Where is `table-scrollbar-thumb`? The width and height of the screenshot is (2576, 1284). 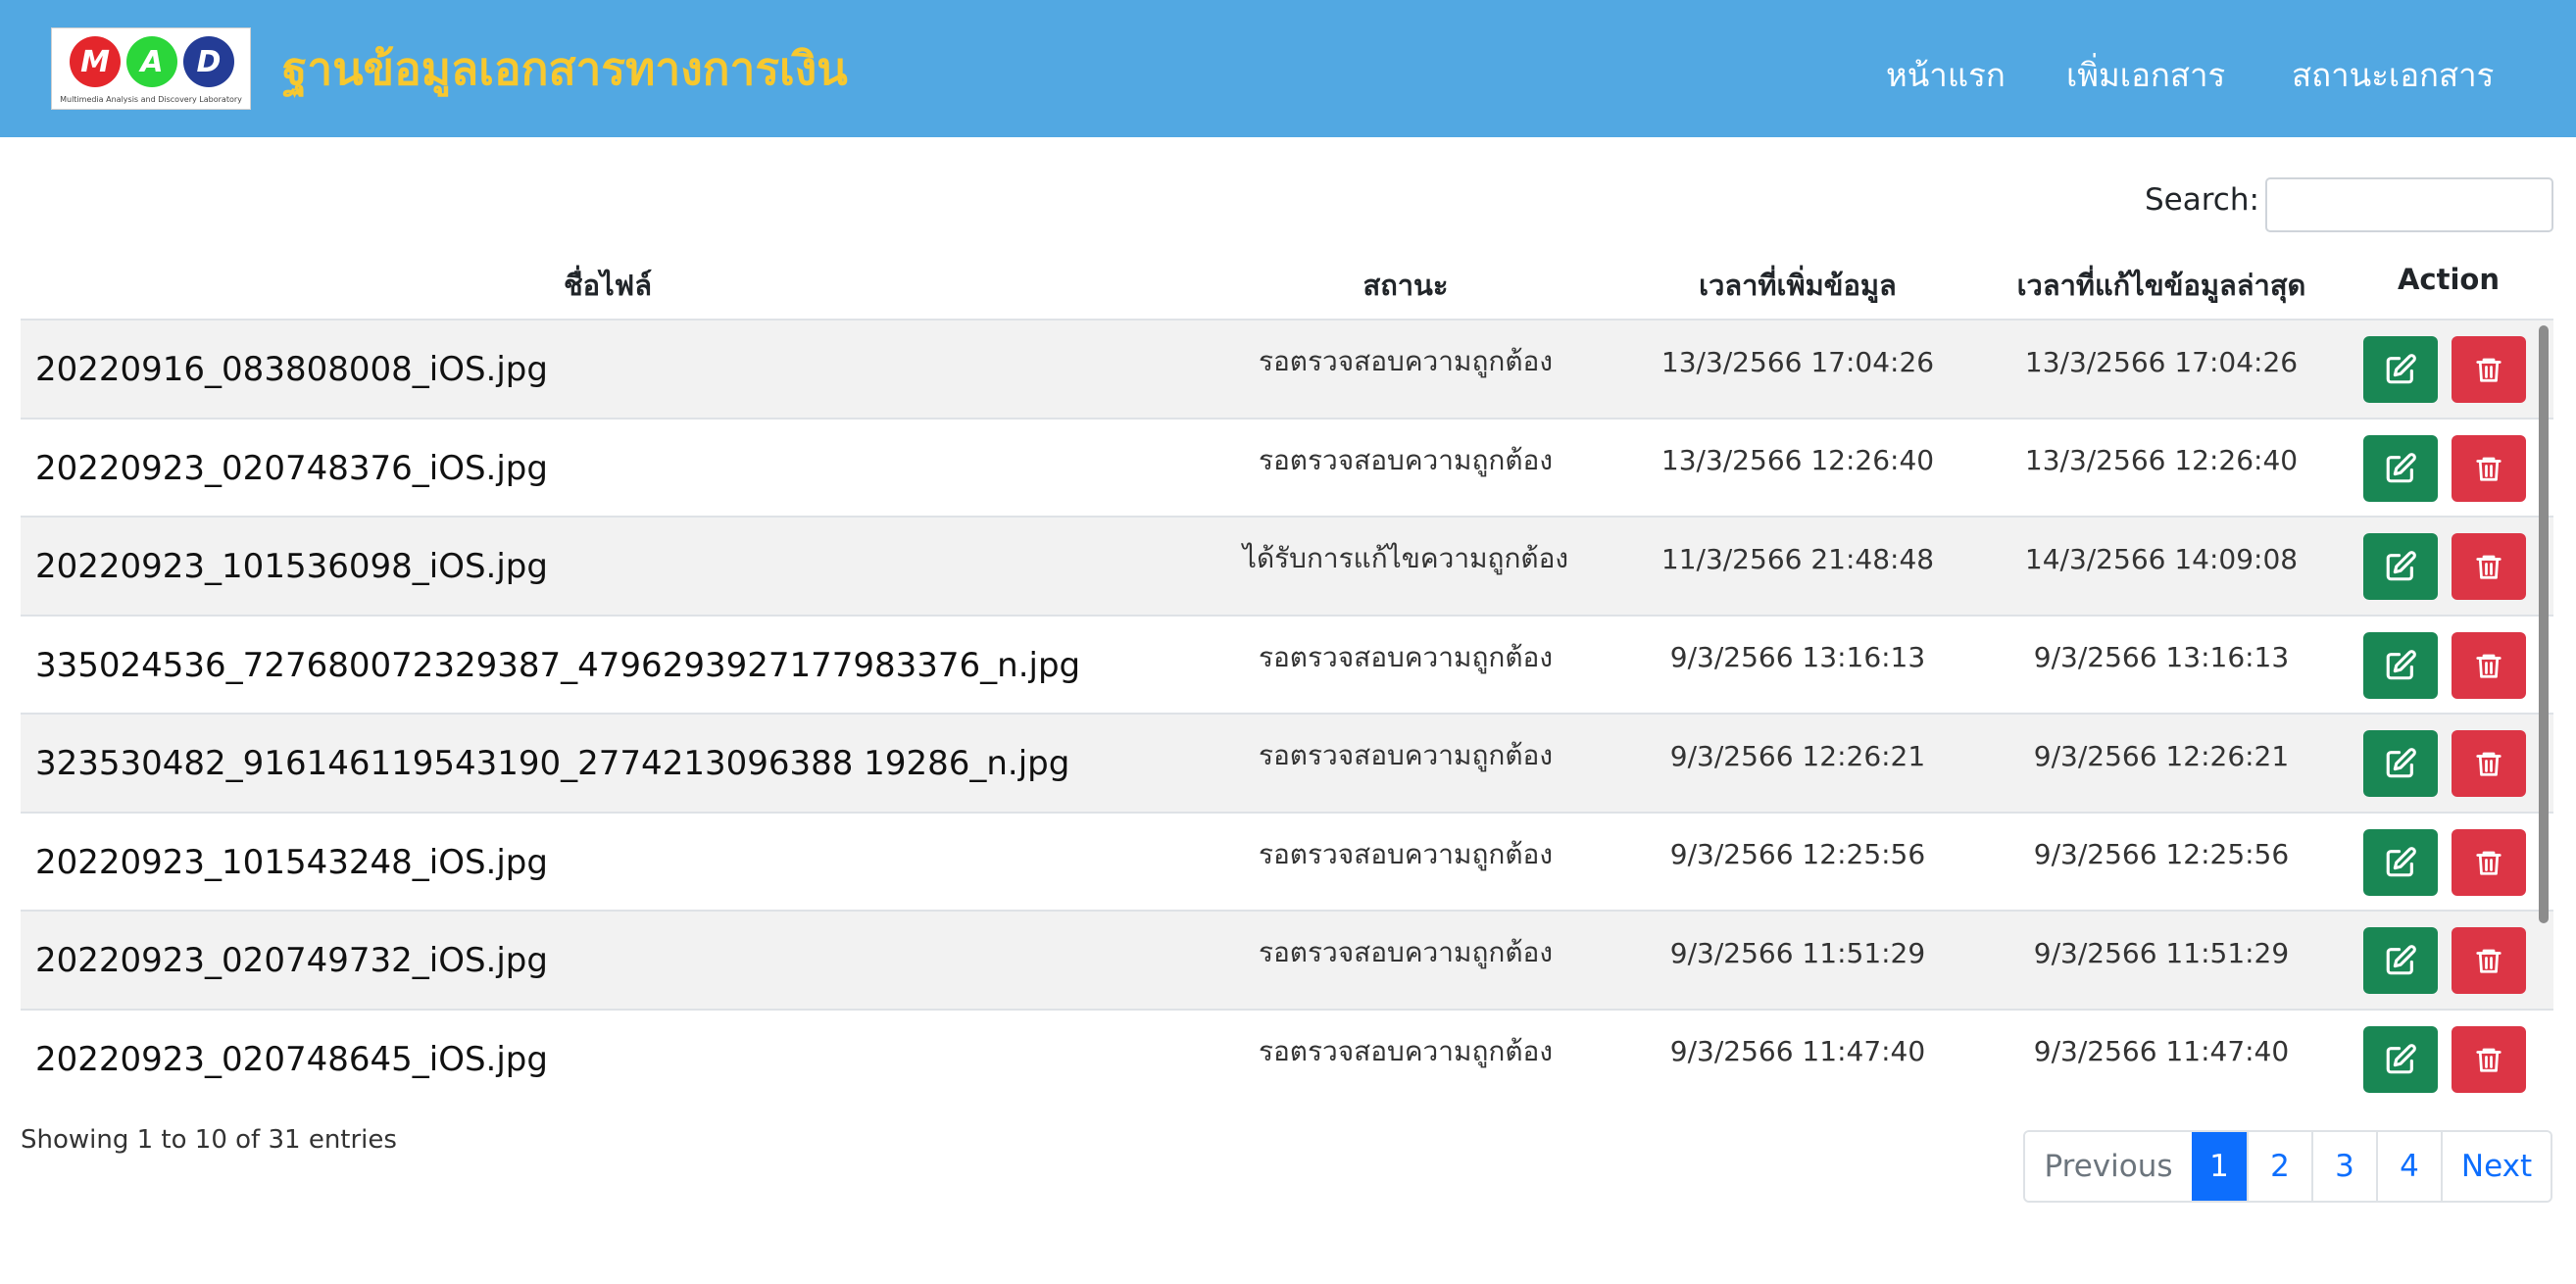
table-scrollbar-thumb is located at coordinates (2544, 624).